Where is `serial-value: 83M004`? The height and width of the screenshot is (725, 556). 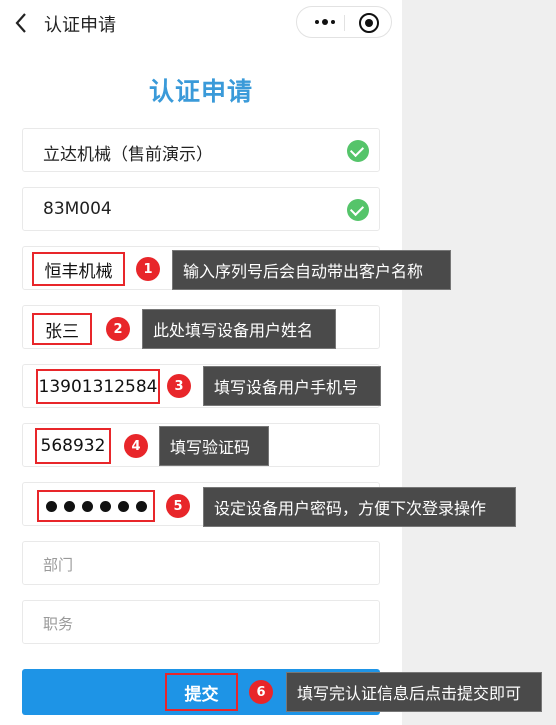 serial-value: 83M004 is located at coordinates (77, 209).